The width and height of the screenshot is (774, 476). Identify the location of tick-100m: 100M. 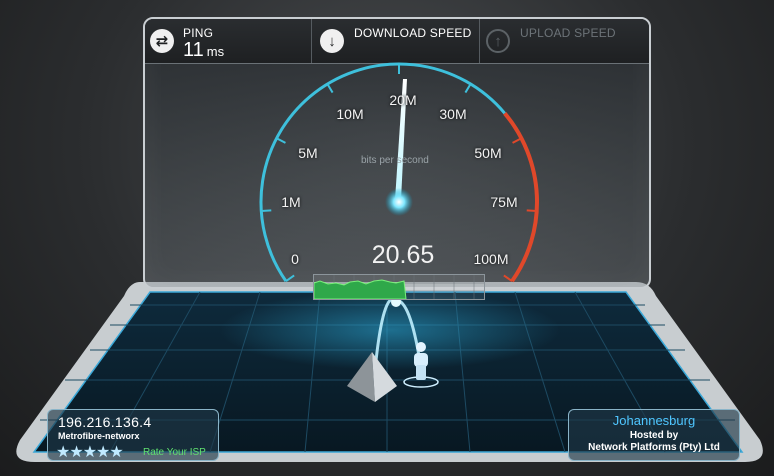
(491, 259).